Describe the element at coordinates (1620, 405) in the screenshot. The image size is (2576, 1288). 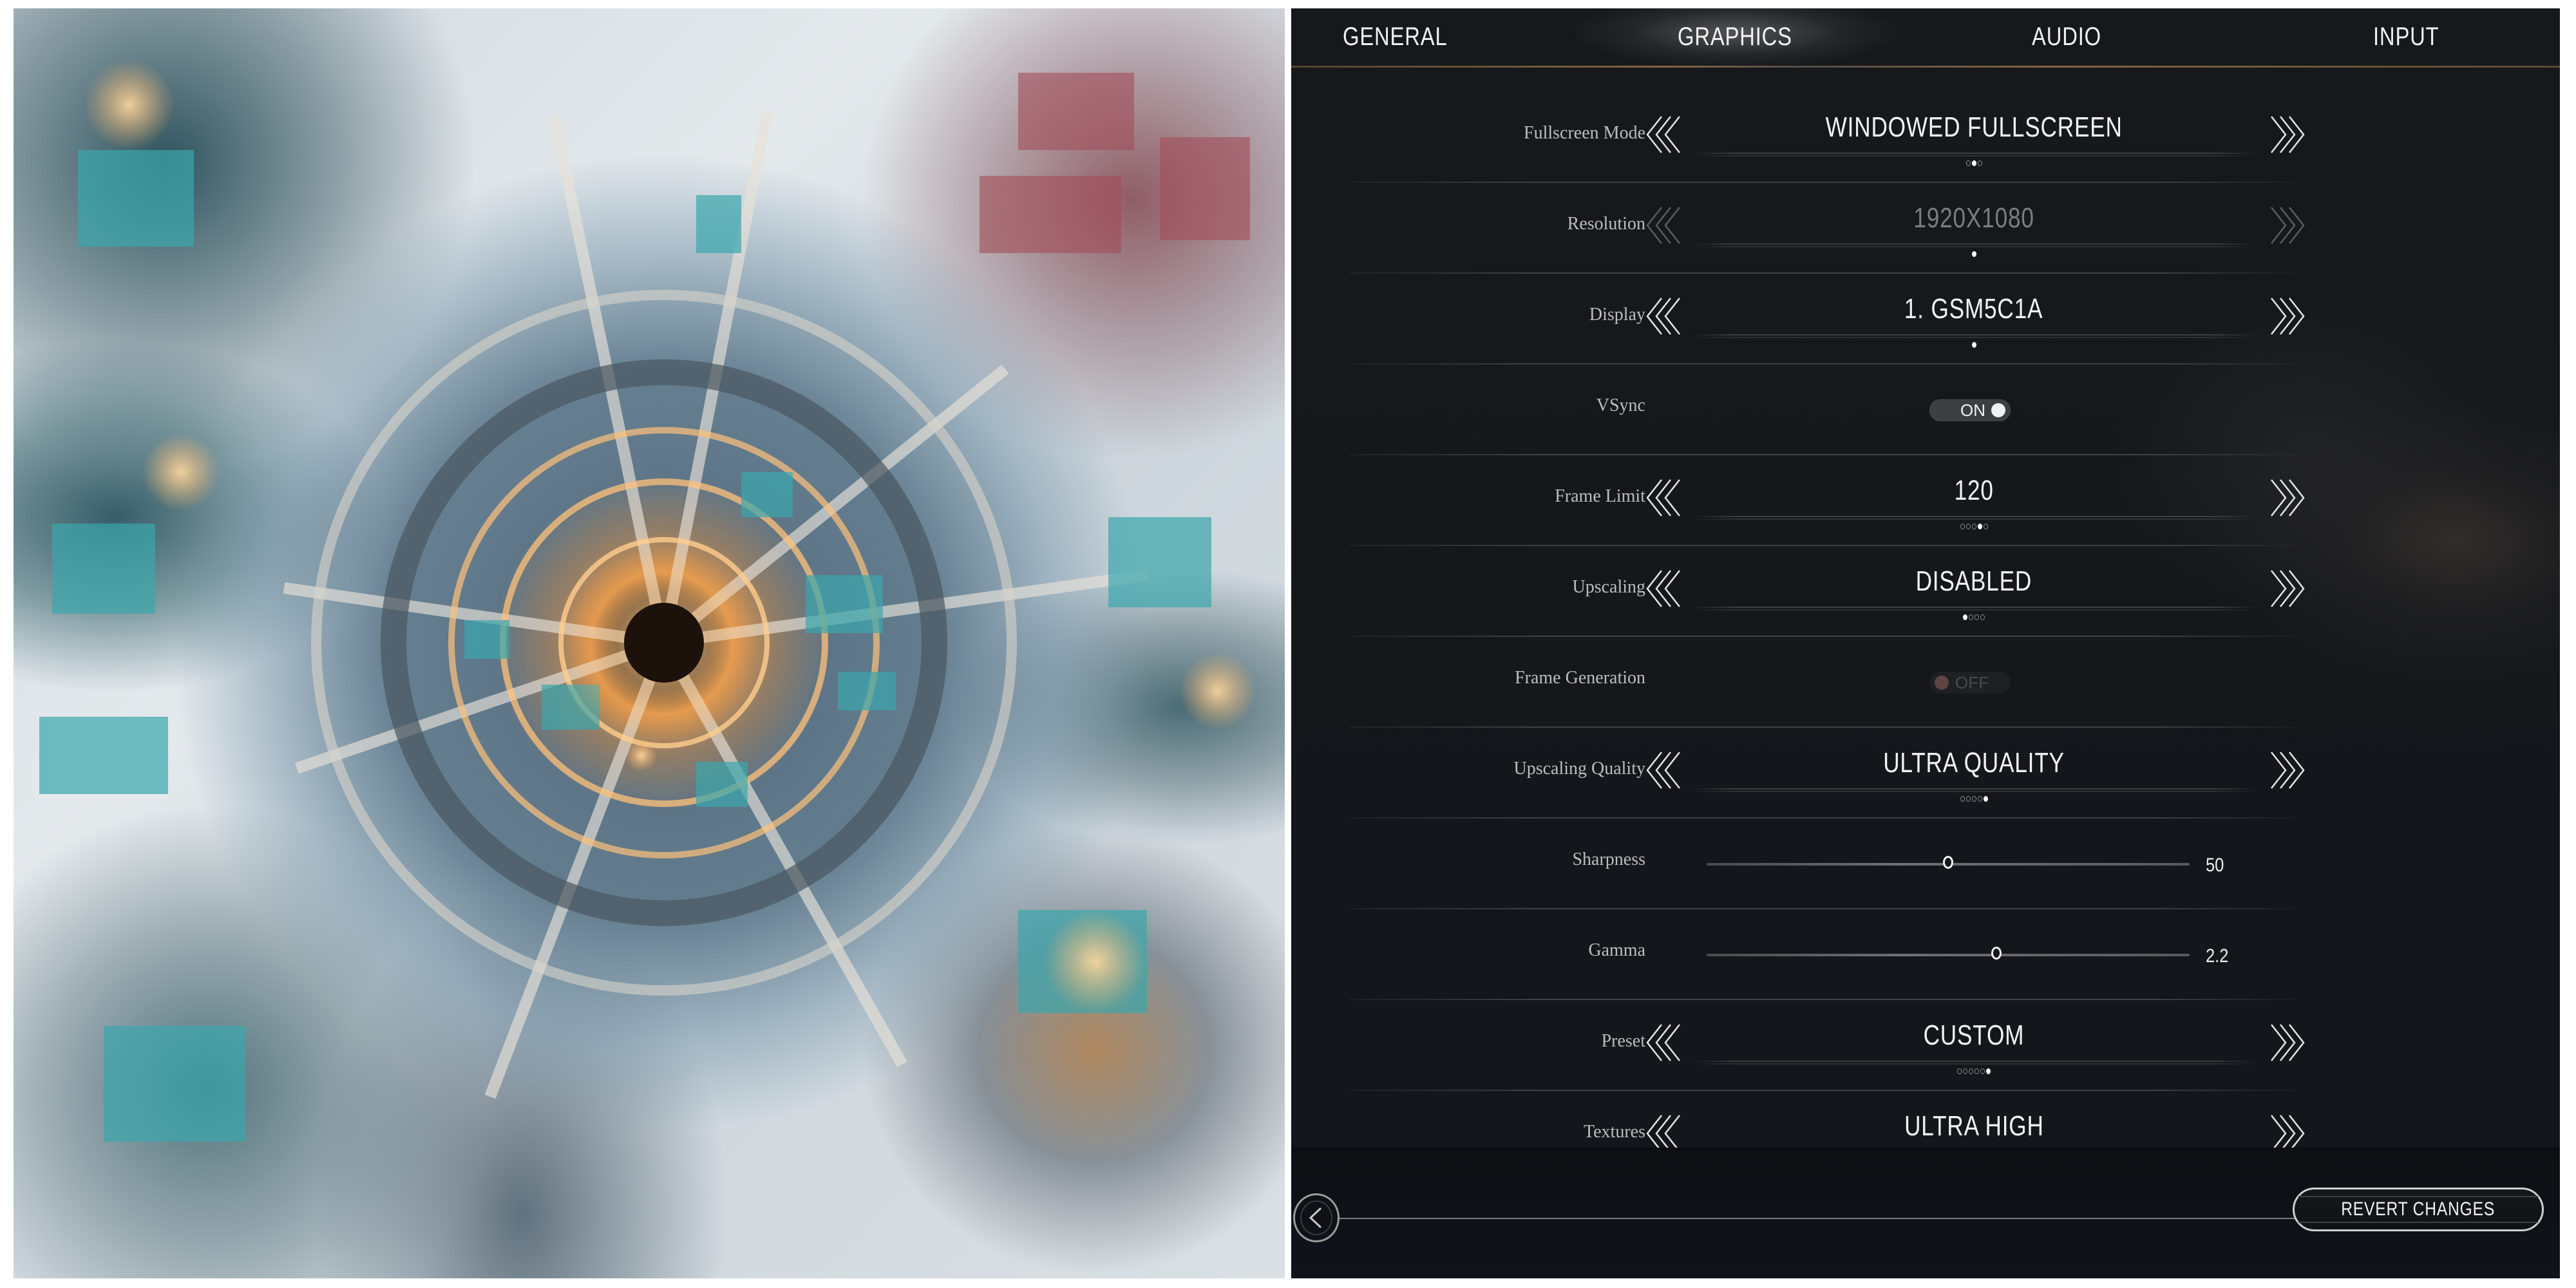
I see `setting-label: VSync` at that location.